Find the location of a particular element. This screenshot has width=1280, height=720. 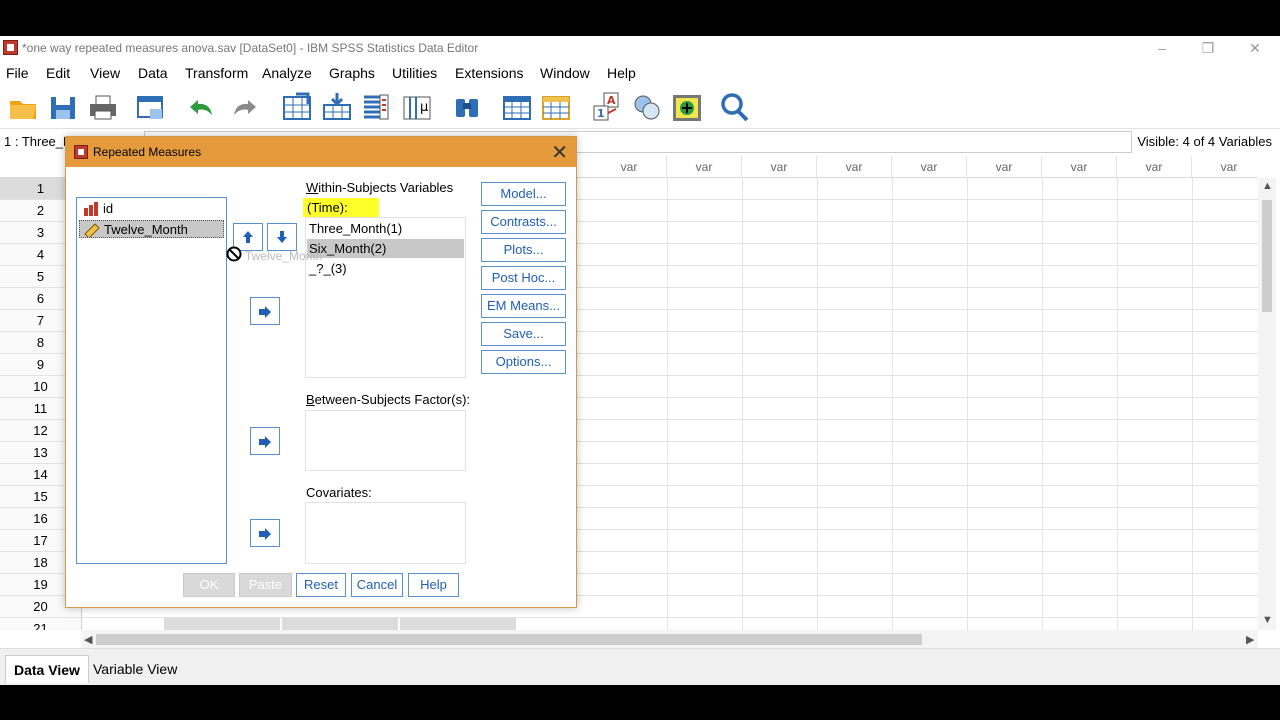

menu-analyze: Analyze is located at coordinates (287, 73).